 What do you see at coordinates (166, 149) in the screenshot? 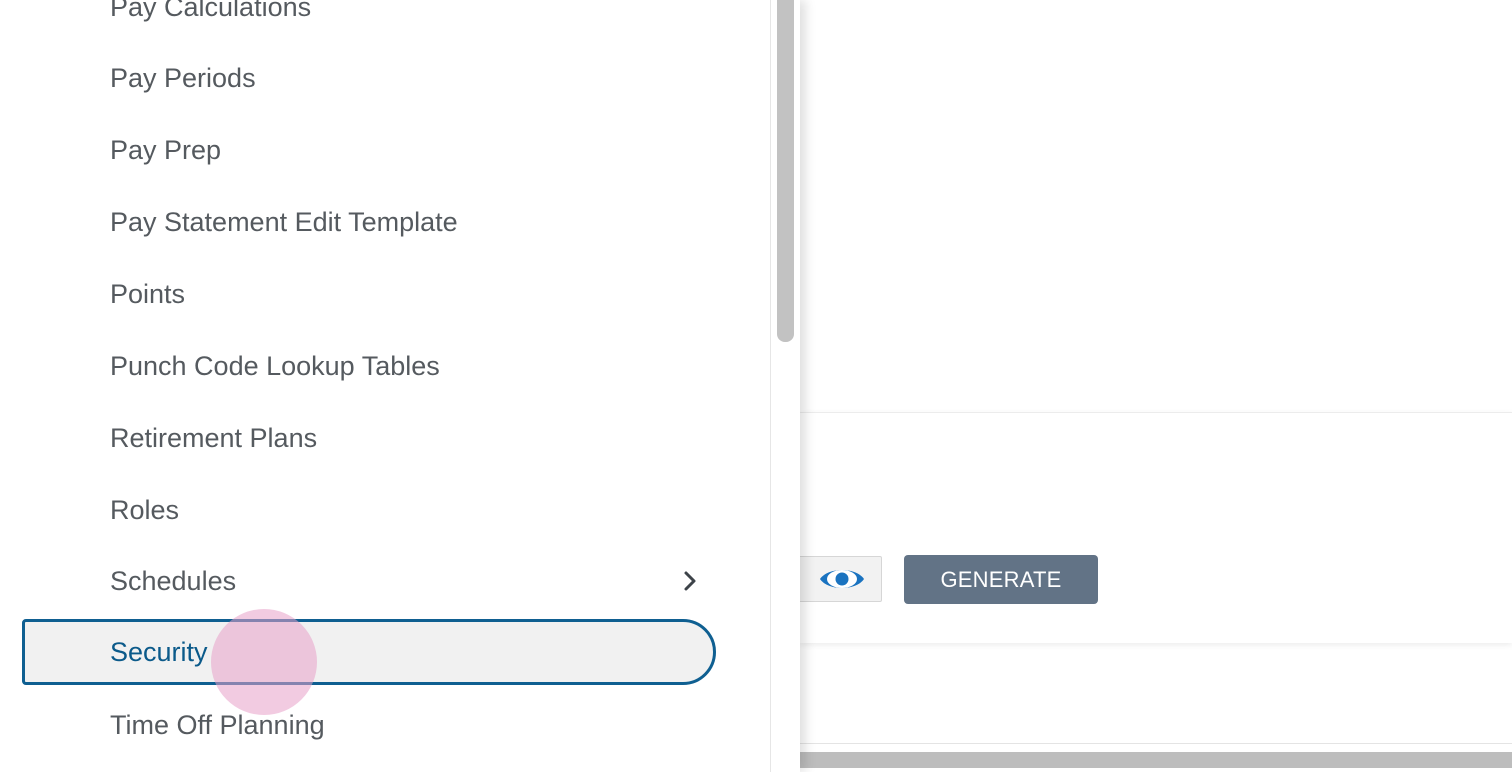
I see `menu-item-label: Pay Prep` at bounding box center [166, 149].